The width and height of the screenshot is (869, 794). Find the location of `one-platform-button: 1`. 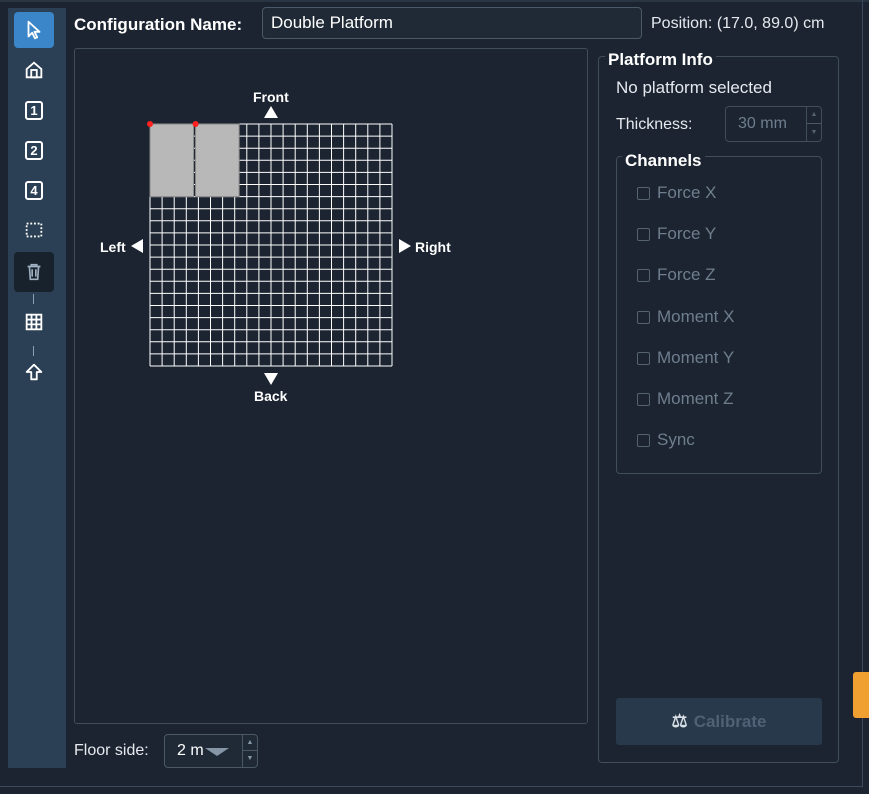

one-platform-button: 1 is located at coordinates (34, 110).